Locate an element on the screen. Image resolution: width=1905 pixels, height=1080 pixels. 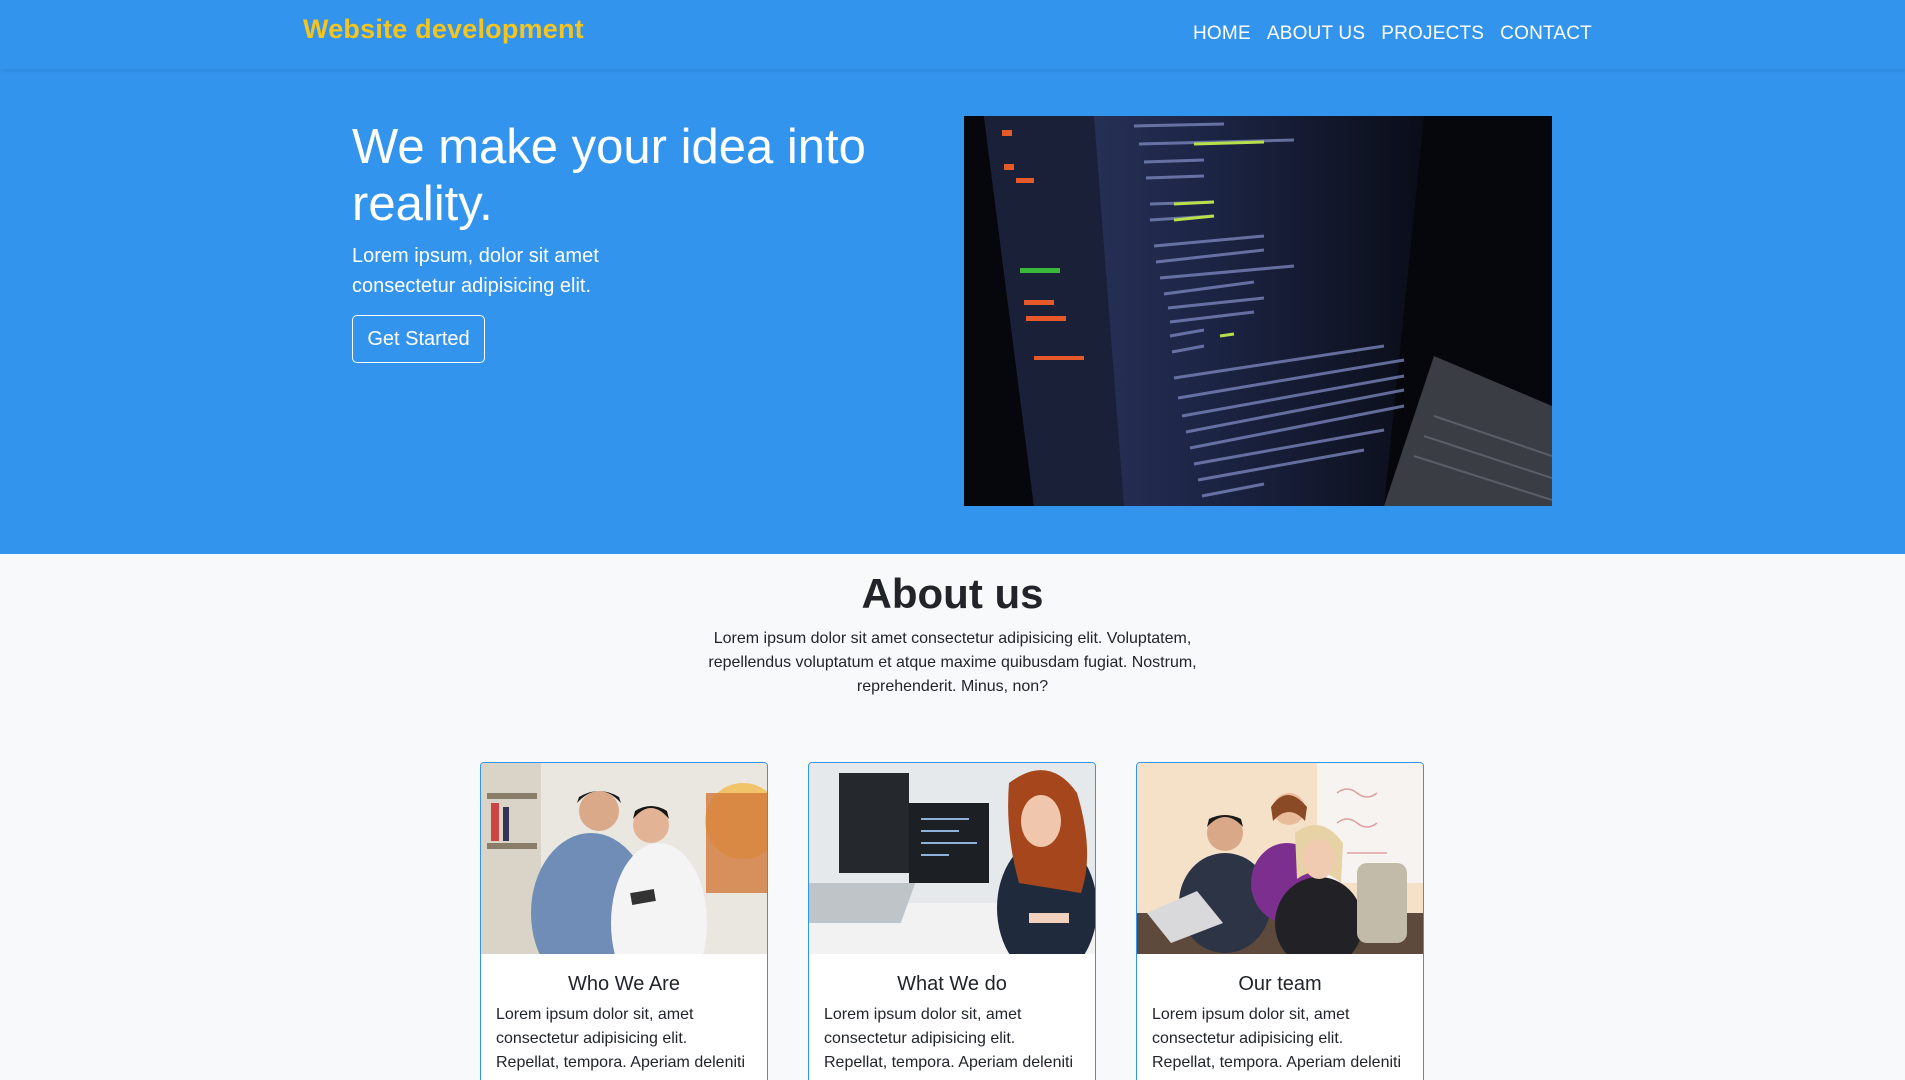
card-title: What We do is located at coordinates (952, 984).